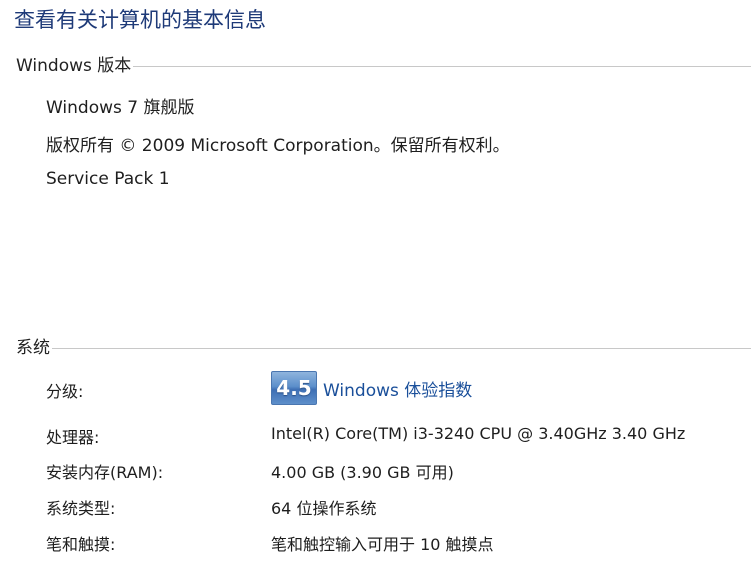 This screenshot has height=568, width=751. Describe the element at coordinates (105, 472) in the screenshot. I see `memory-label: 安装内存(RAM):` at that location.